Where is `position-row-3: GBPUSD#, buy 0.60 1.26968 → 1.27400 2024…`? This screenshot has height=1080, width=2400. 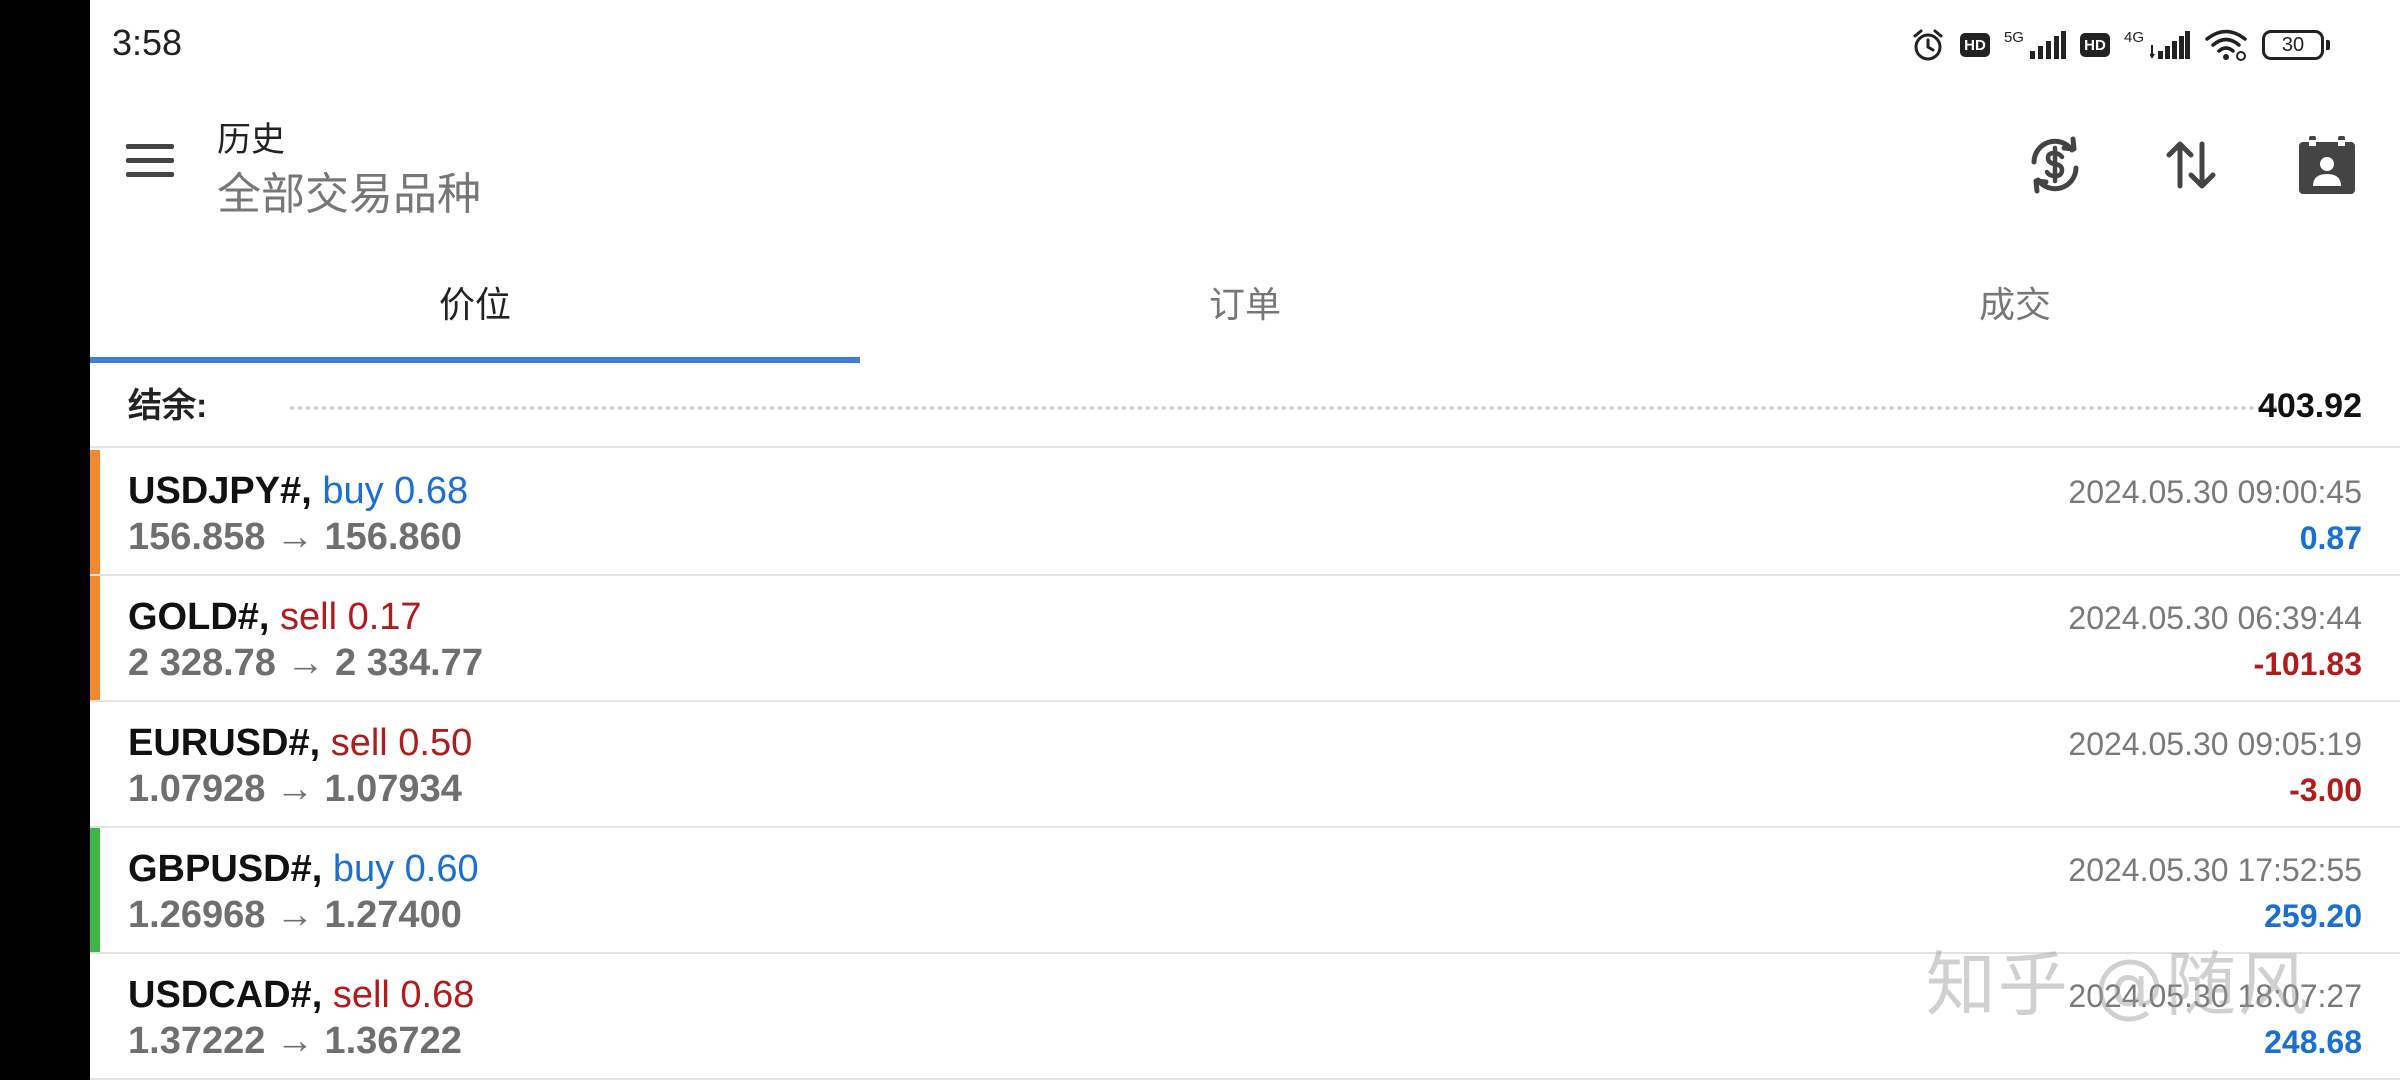
position-row-3: GBPUSD#, buy 0.60 1.26968 → 1.27400 2024… is located at coordinates (1245, 891).